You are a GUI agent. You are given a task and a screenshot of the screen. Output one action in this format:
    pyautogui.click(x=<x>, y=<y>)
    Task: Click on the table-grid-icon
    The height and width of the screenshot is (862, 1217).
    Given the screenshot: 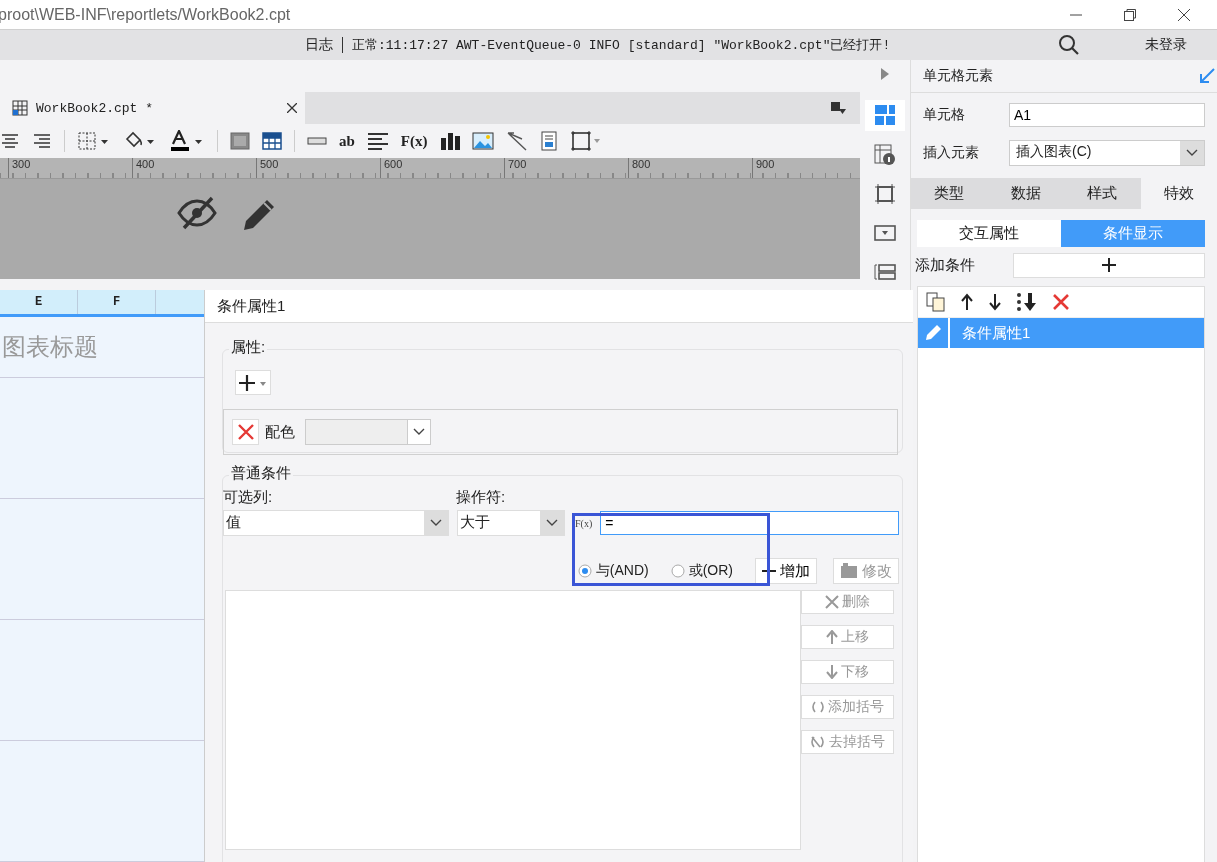 What is the action you would take?
    pyautogui.click(x=272, y=141)
    